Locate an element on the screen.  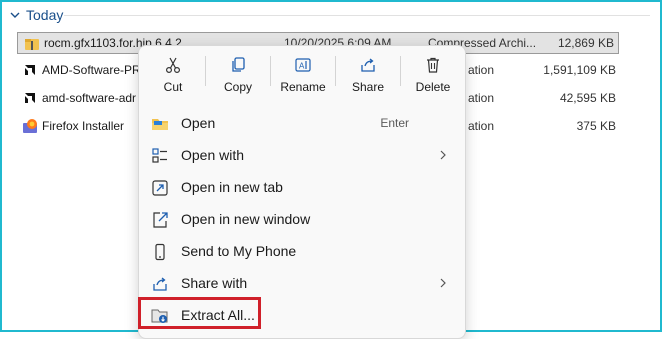
rename-icon: A is located at coordinates (303, 65).